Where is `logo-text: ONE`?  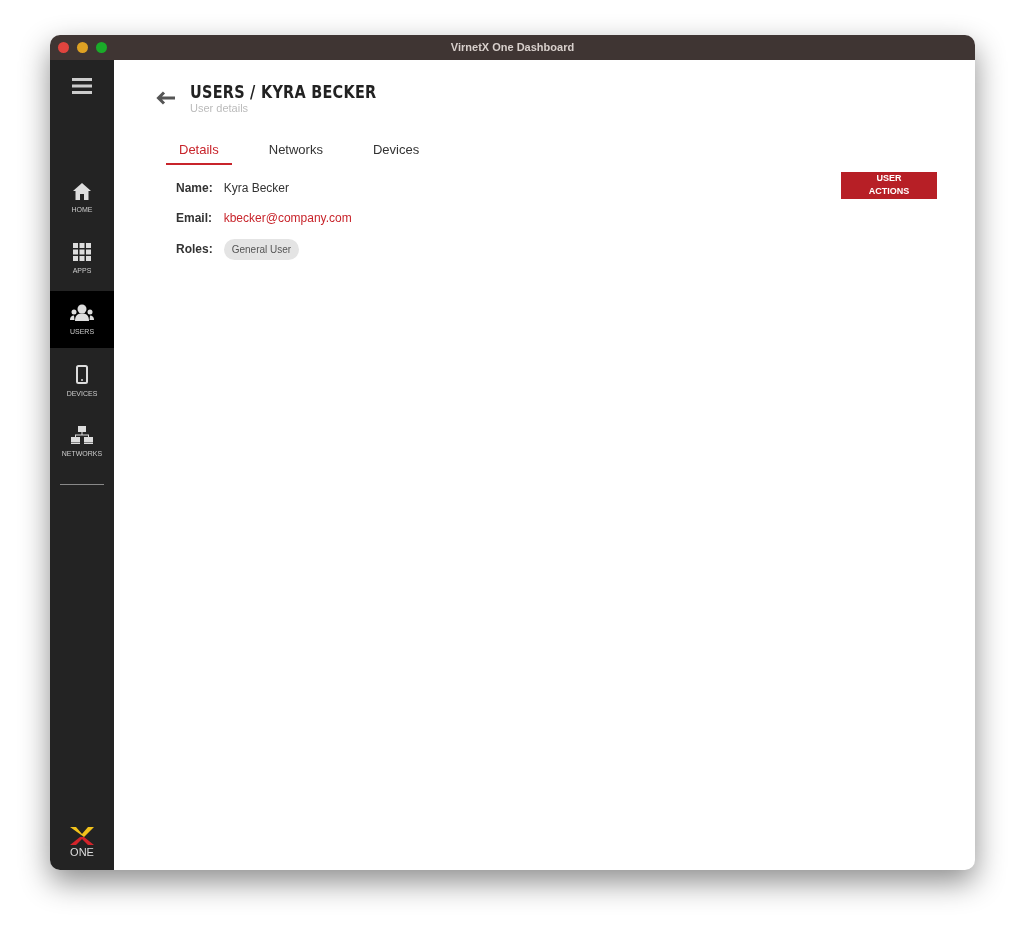 logo-text: ONE is located at coordinates (82, 852).